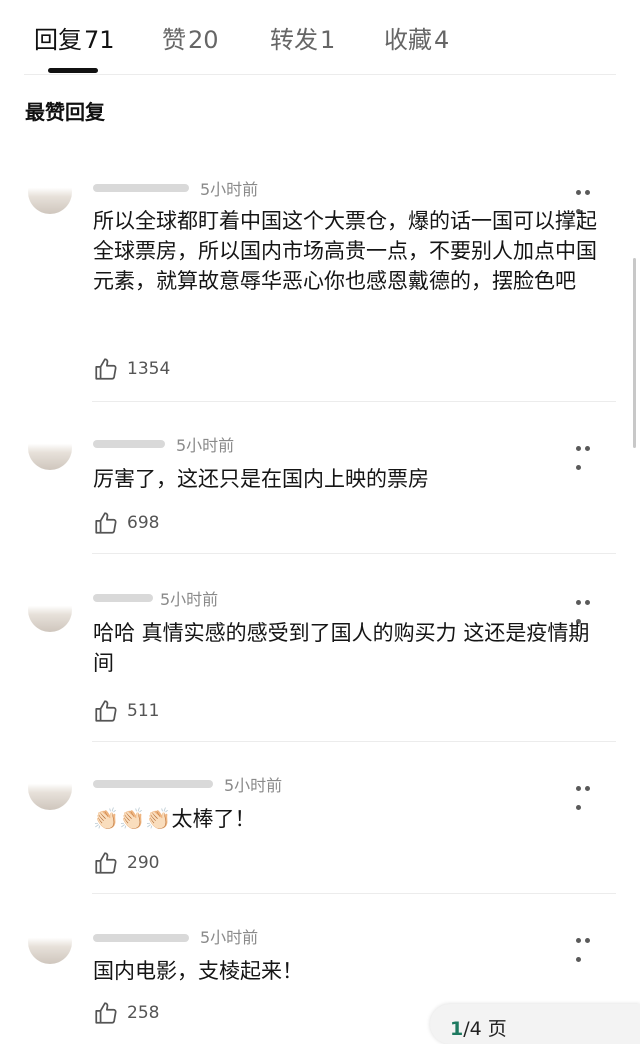 The width and height of the screenshot is (640, 1044). What do you see at coordinates (457, 1029) in the screenshot?
I see `current-page: 1` at bounding box center [457, 1029].